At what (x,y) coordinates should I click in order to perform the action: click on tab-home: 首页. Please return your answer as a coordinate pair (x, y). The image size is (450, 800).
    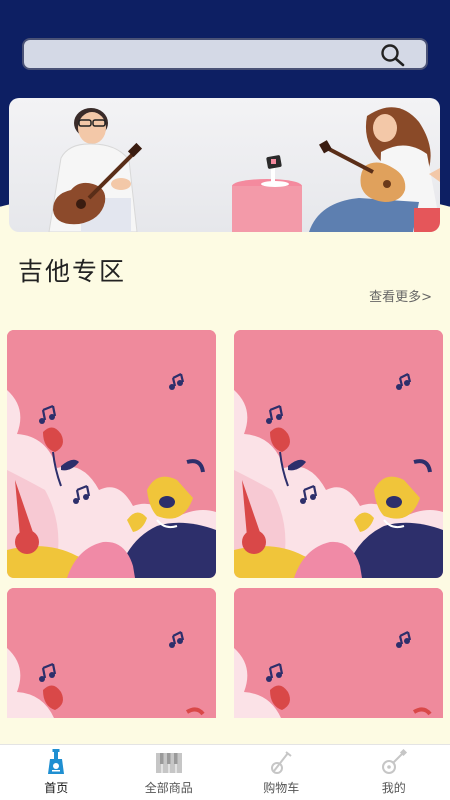
    Looking at the image, I should click on (56, 772).